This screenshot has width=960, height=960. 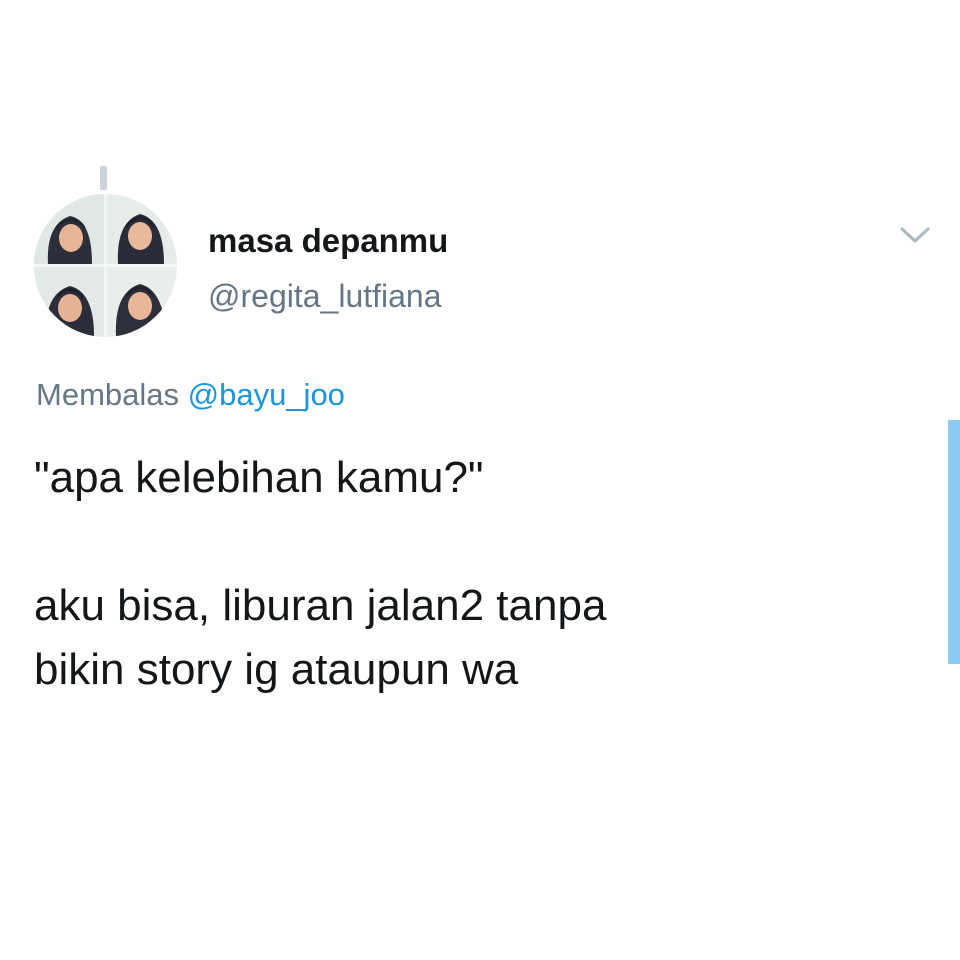 I want to click on replying-to: Membalas @bayu_joo, so click(x=190, y=395).